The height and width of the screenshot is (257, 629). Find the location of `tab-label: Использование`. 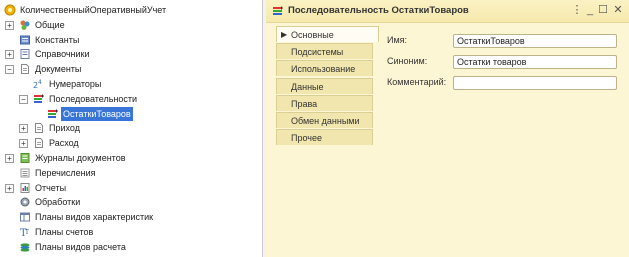

tab-label: Использование is located at coordinates (323, 69).